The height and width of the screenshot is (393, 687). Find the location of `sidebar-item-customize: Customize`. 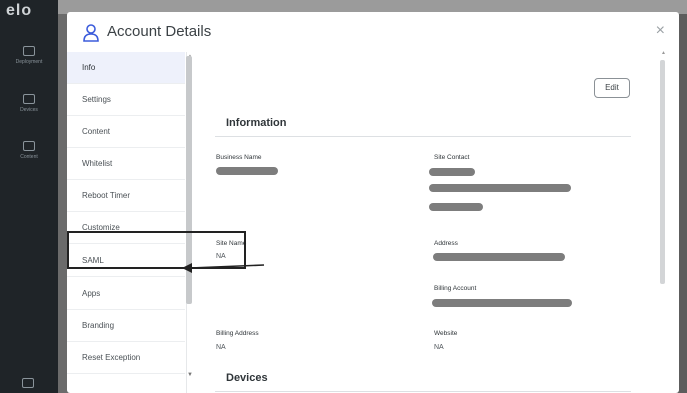

sidebar-item-customize: Customize is located at coordinates (126, 228).